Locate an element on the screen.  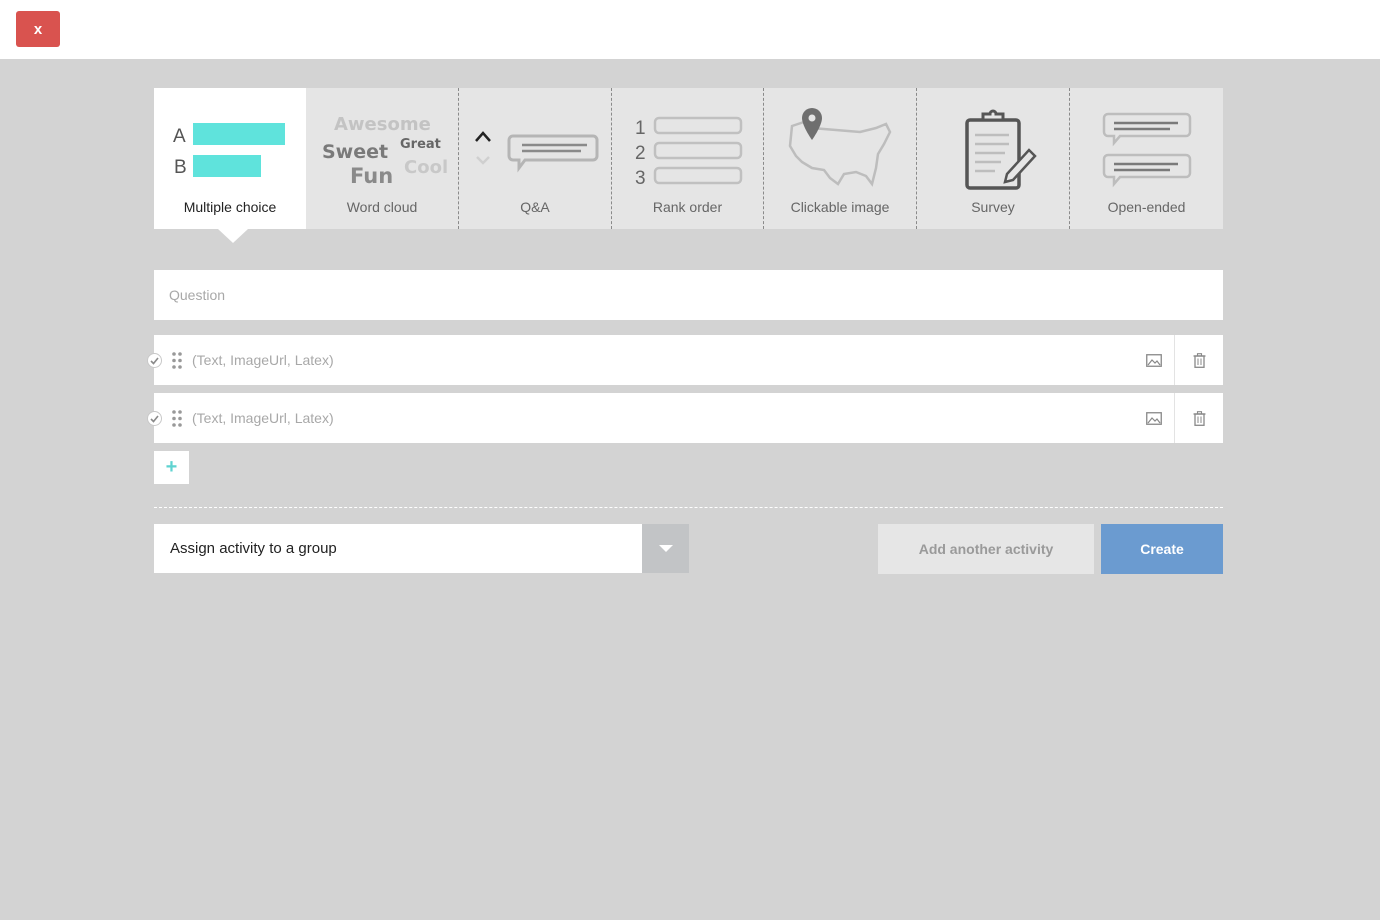
tab-label: Rank order is located at coordinates (687, 207).